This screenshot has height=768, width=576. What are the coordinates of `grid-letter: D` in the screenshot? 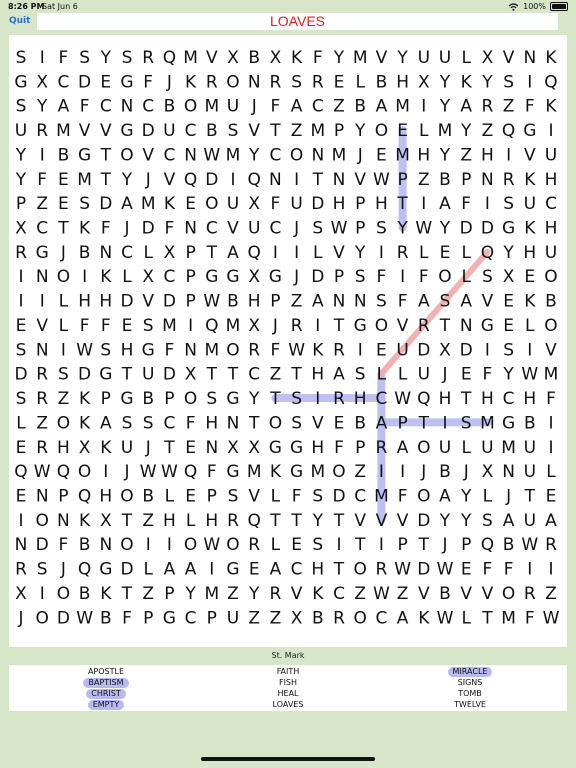 It's located at (423, 350).